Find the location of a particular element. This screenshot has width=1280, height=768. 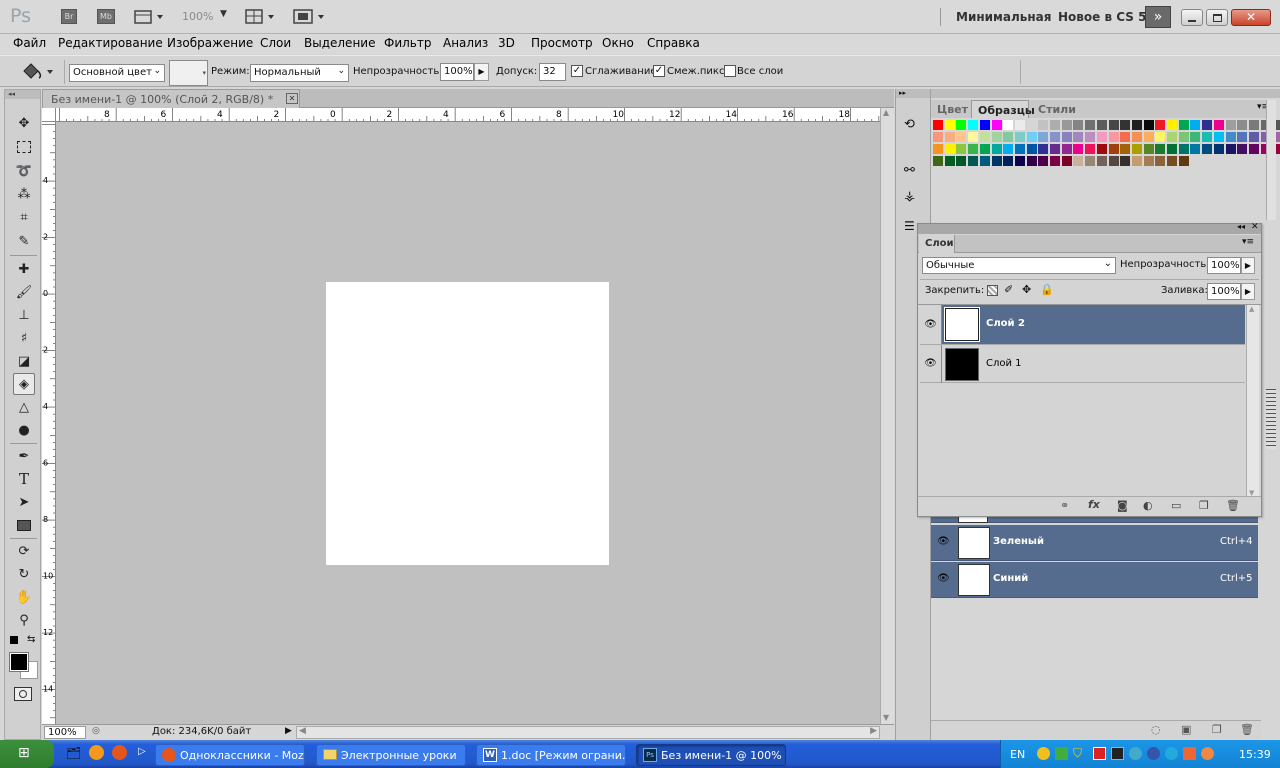

status-menu-button: ◎ is located at coordinates (99, 732).